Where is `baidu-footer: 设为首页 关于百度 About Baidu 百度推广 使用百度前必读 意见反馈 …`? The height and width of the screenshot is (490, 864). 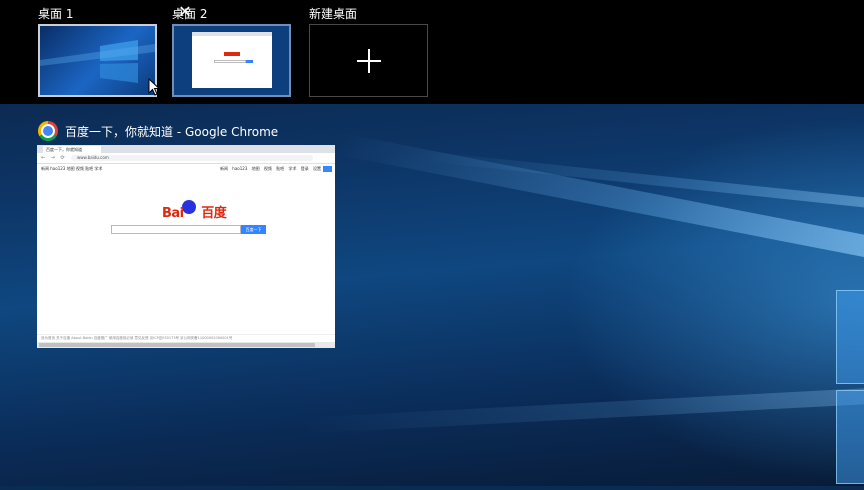
baidu-footer: 设为首页 关于百度 About Baidu 百度推广 使用百度前必读 意见反馈 … is located at coordinates (186, 337).